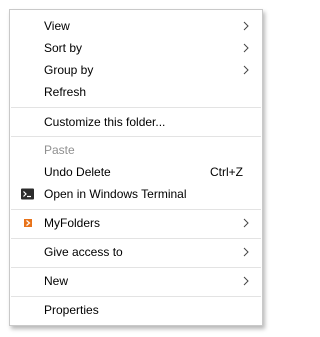 This screenshot has width=320, height=337. What do you see at coordinates (63, 48) in the screenshot?
I see `menu-item-label: Sort by` at bounding box center [63, 48].